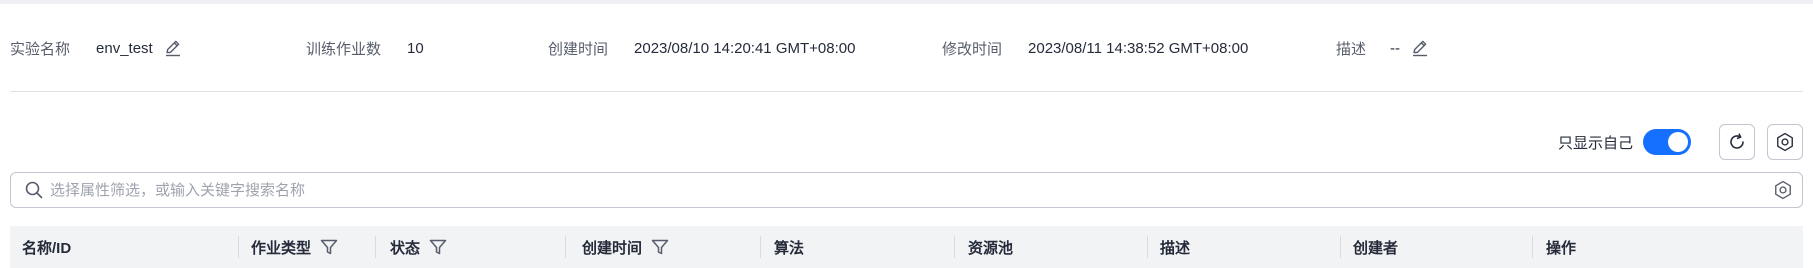 Image resolution: width=1813 pixels, height=268 pixels. I want to click on search-input, so click(908, 190).